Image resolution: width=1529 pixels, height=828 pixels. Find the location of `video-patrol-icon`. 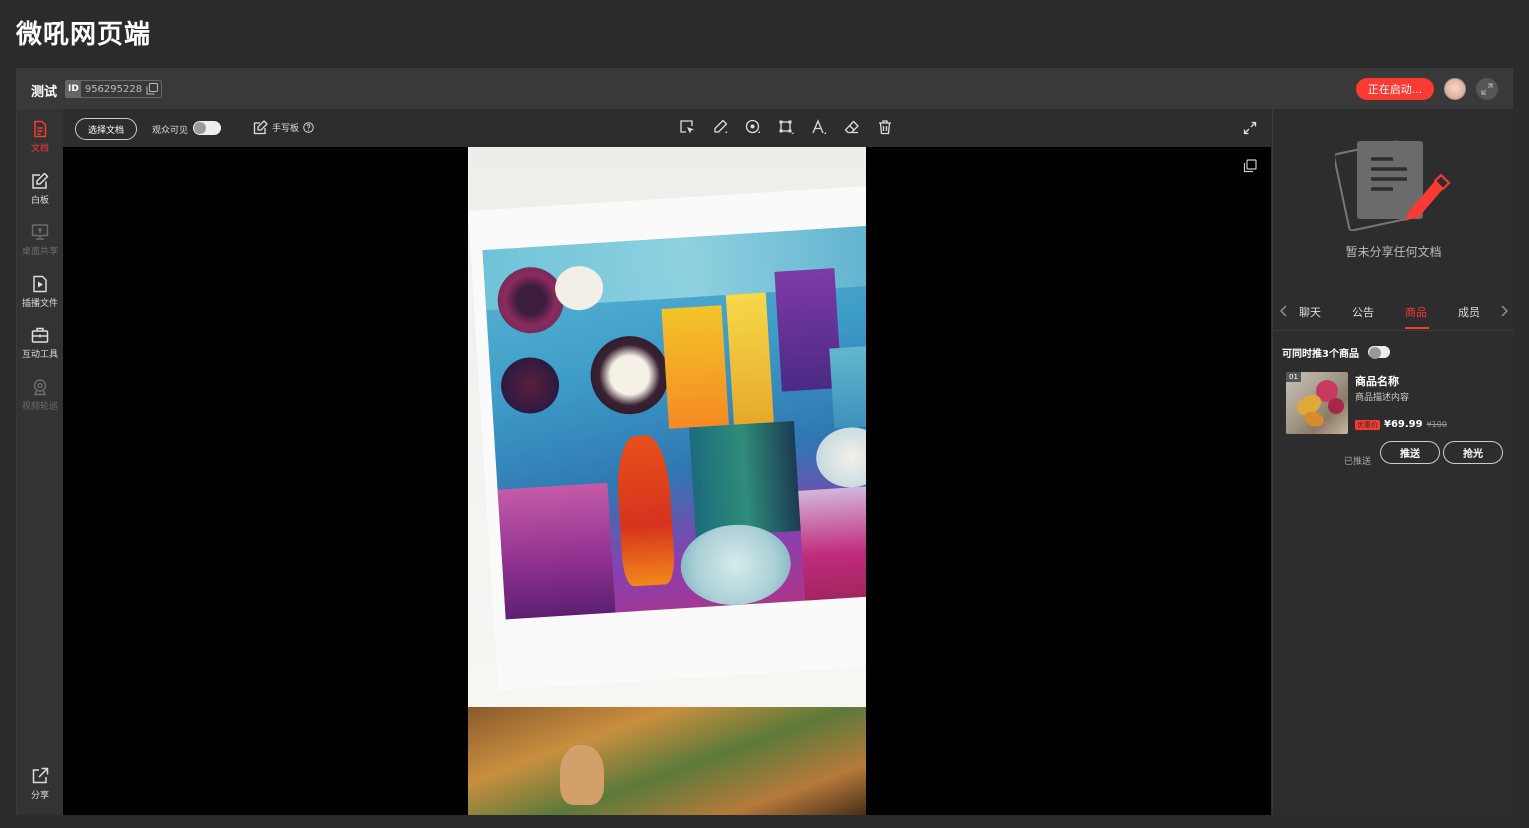

video-patrol-icon is located at coordinates (40, 387).